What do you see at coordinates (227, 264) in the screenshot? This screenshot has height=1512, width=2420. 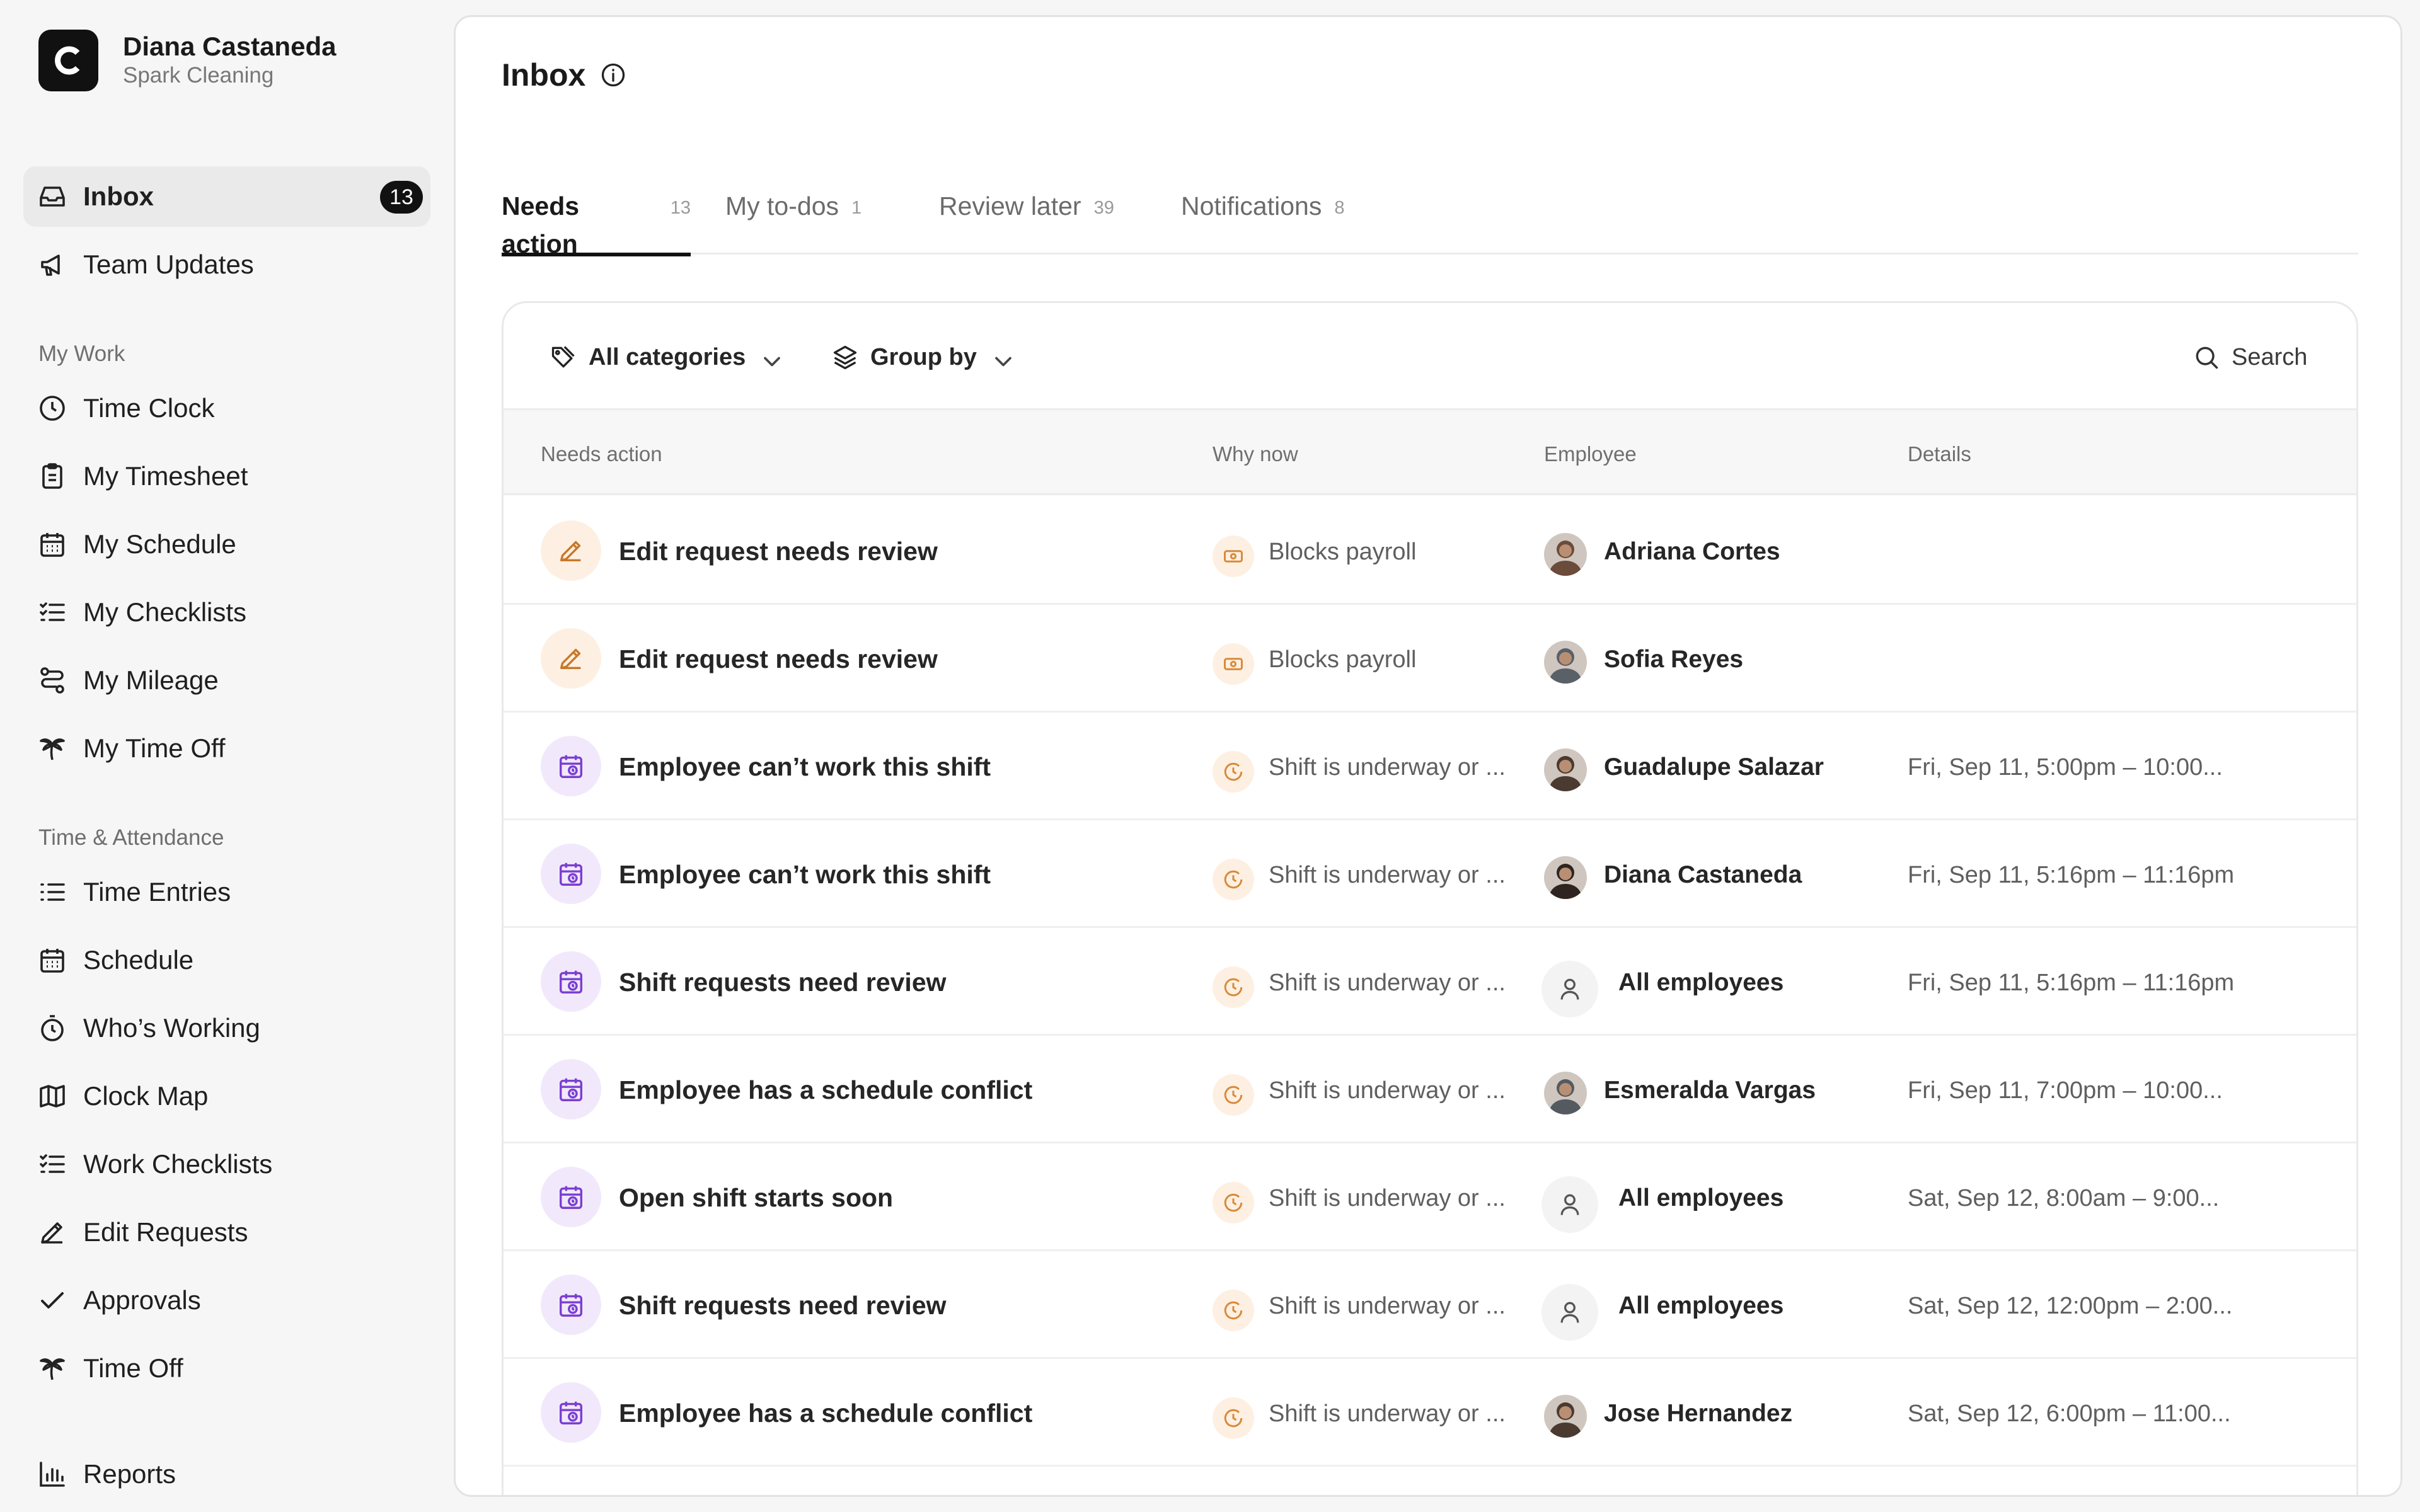 I see `sidebar-item-team-updates: Team Updates` at bounding box center [227, 264].